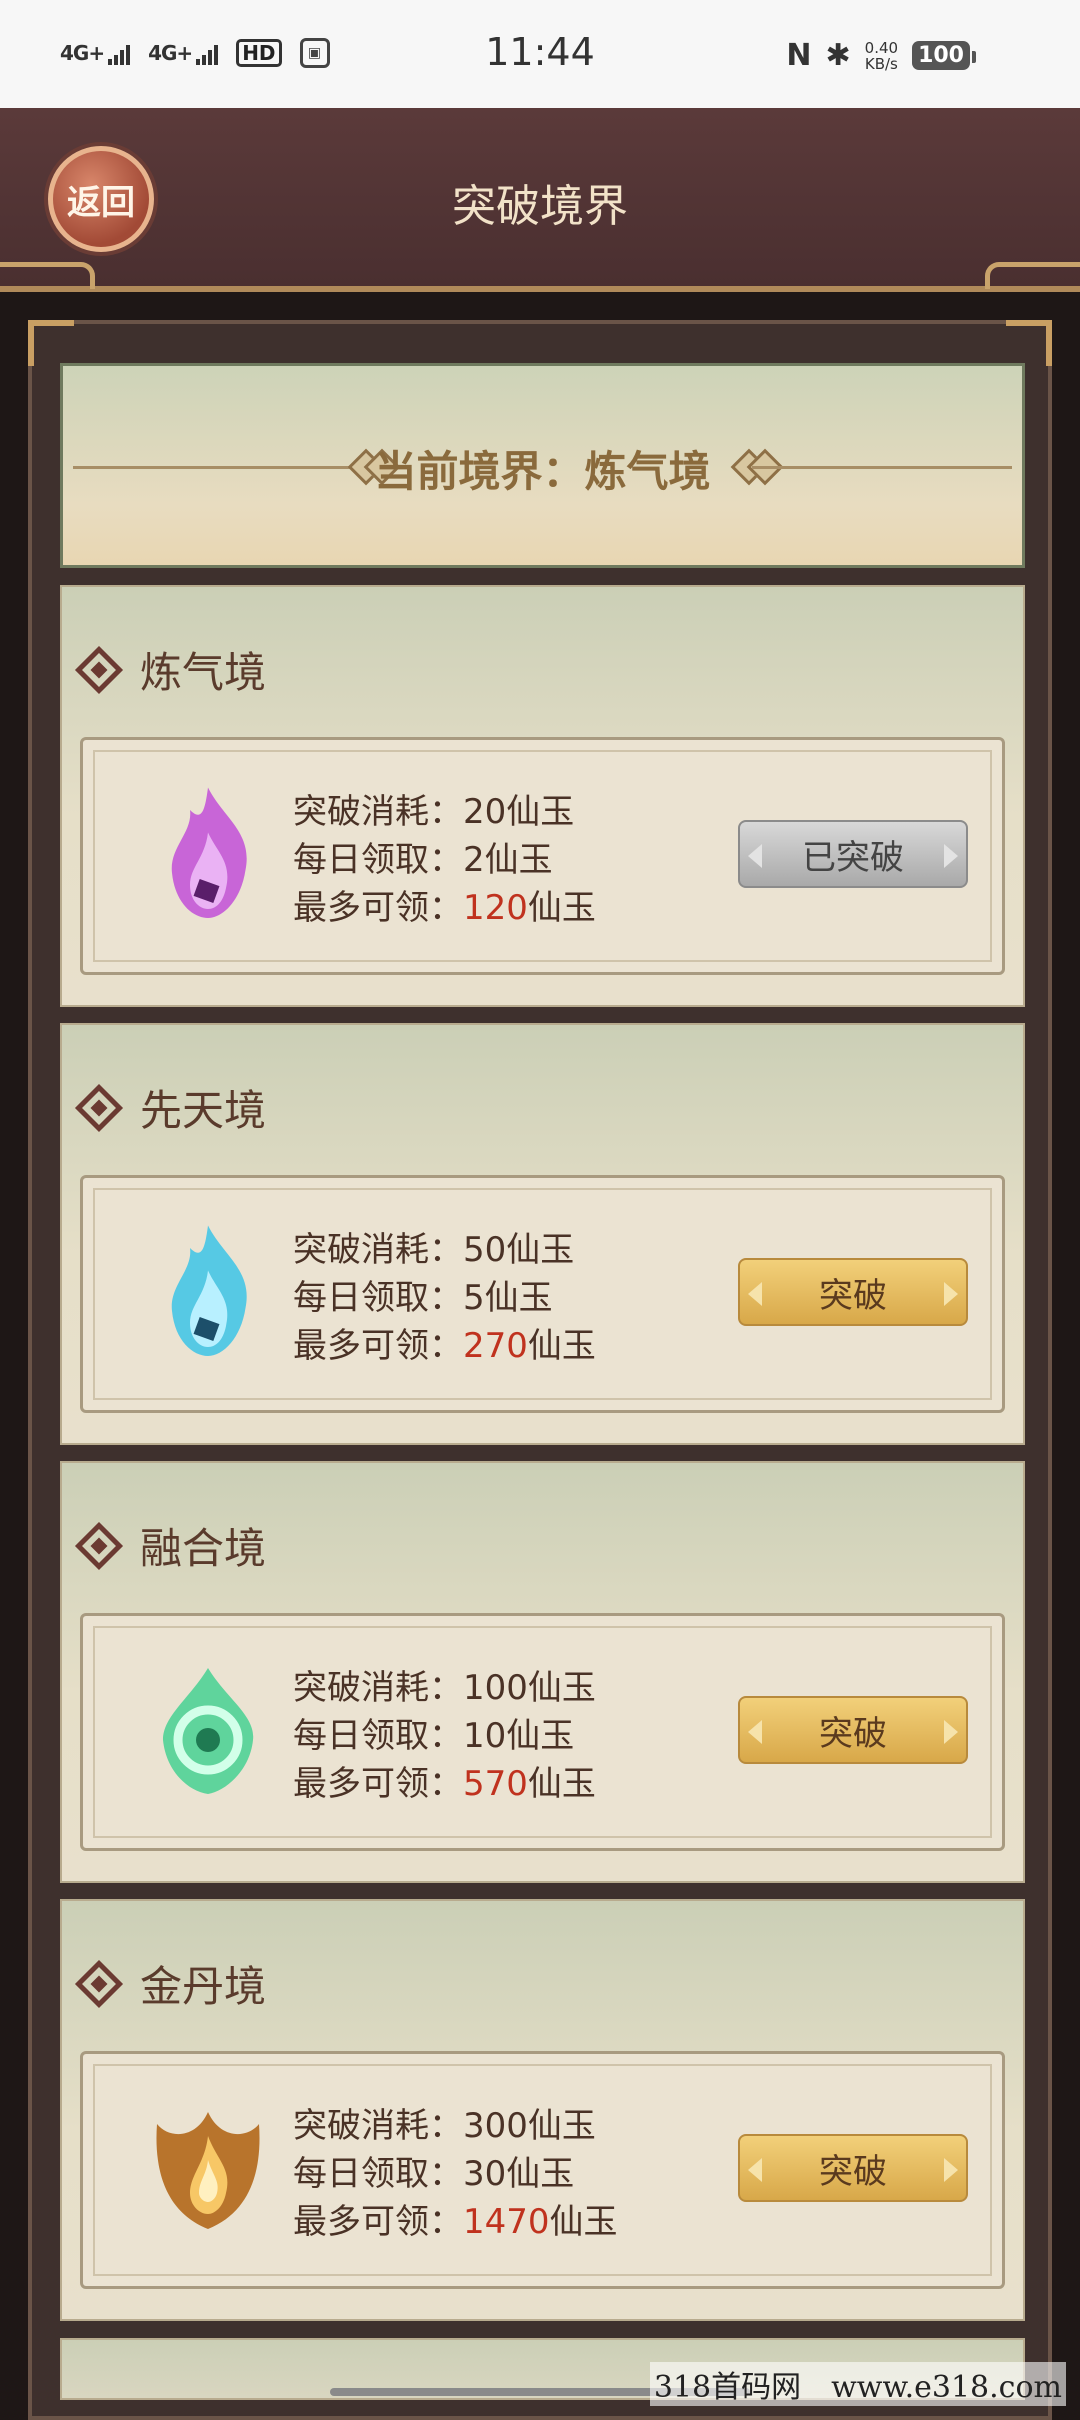 This screenshot has width=1080, height=2420. Describe the element at coordinates (540, 206) in the screenshot. I see `page-title: 突破境界` at that location.